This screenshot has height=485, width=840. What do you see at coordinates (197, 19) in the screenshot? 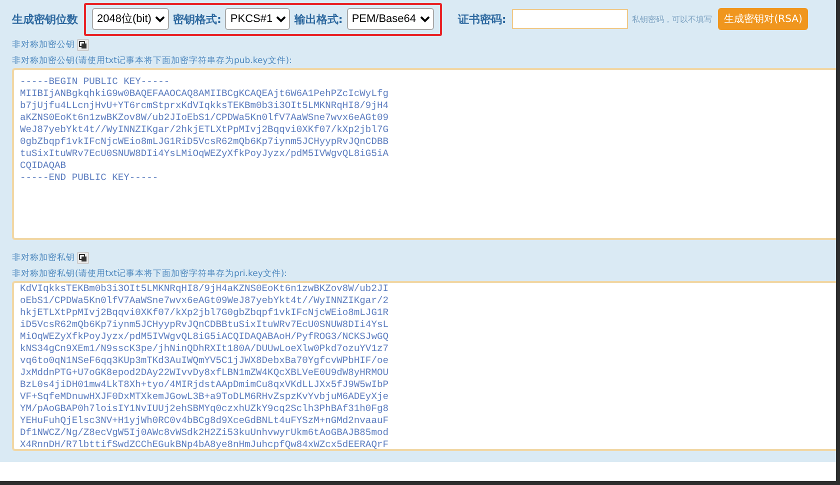
I see `key-format-label: 密钥格式:` at bounding box center [197, 19].